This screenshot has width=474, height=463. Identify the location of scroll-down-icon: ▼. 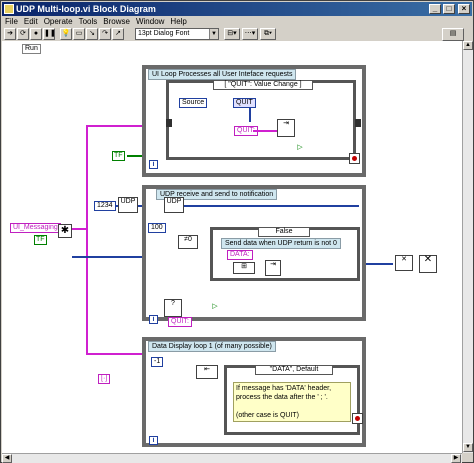
(468, 447).